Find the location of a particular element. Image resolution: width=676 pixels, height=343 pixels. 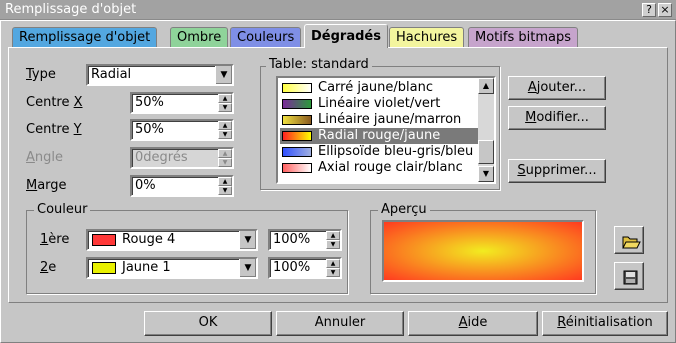

gradient-list-item: Ellipsoïde bleu-gris/bleu is located at coordinates (379, 152).